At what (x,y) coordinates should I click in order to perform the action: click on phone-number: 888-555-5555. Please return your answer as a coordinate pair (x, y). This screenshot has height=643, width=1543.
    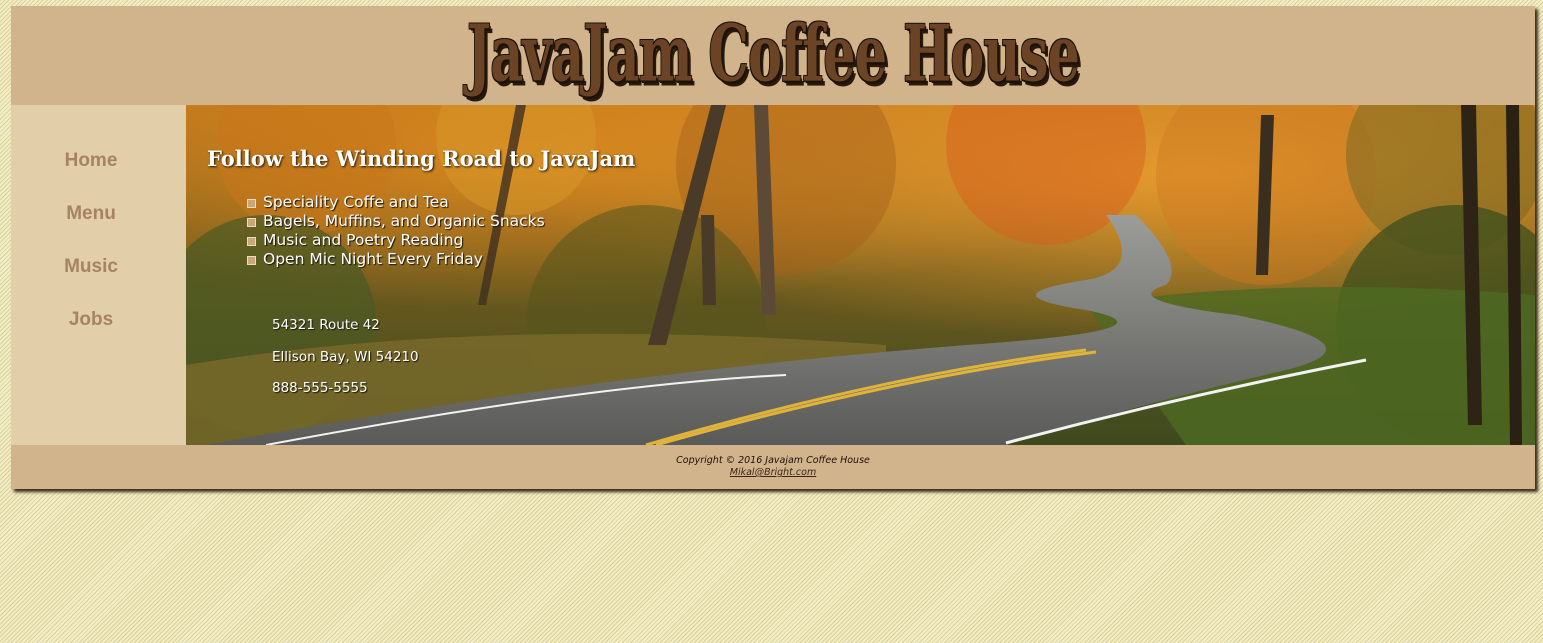
    Looking at the image, I should click on (320, 388).